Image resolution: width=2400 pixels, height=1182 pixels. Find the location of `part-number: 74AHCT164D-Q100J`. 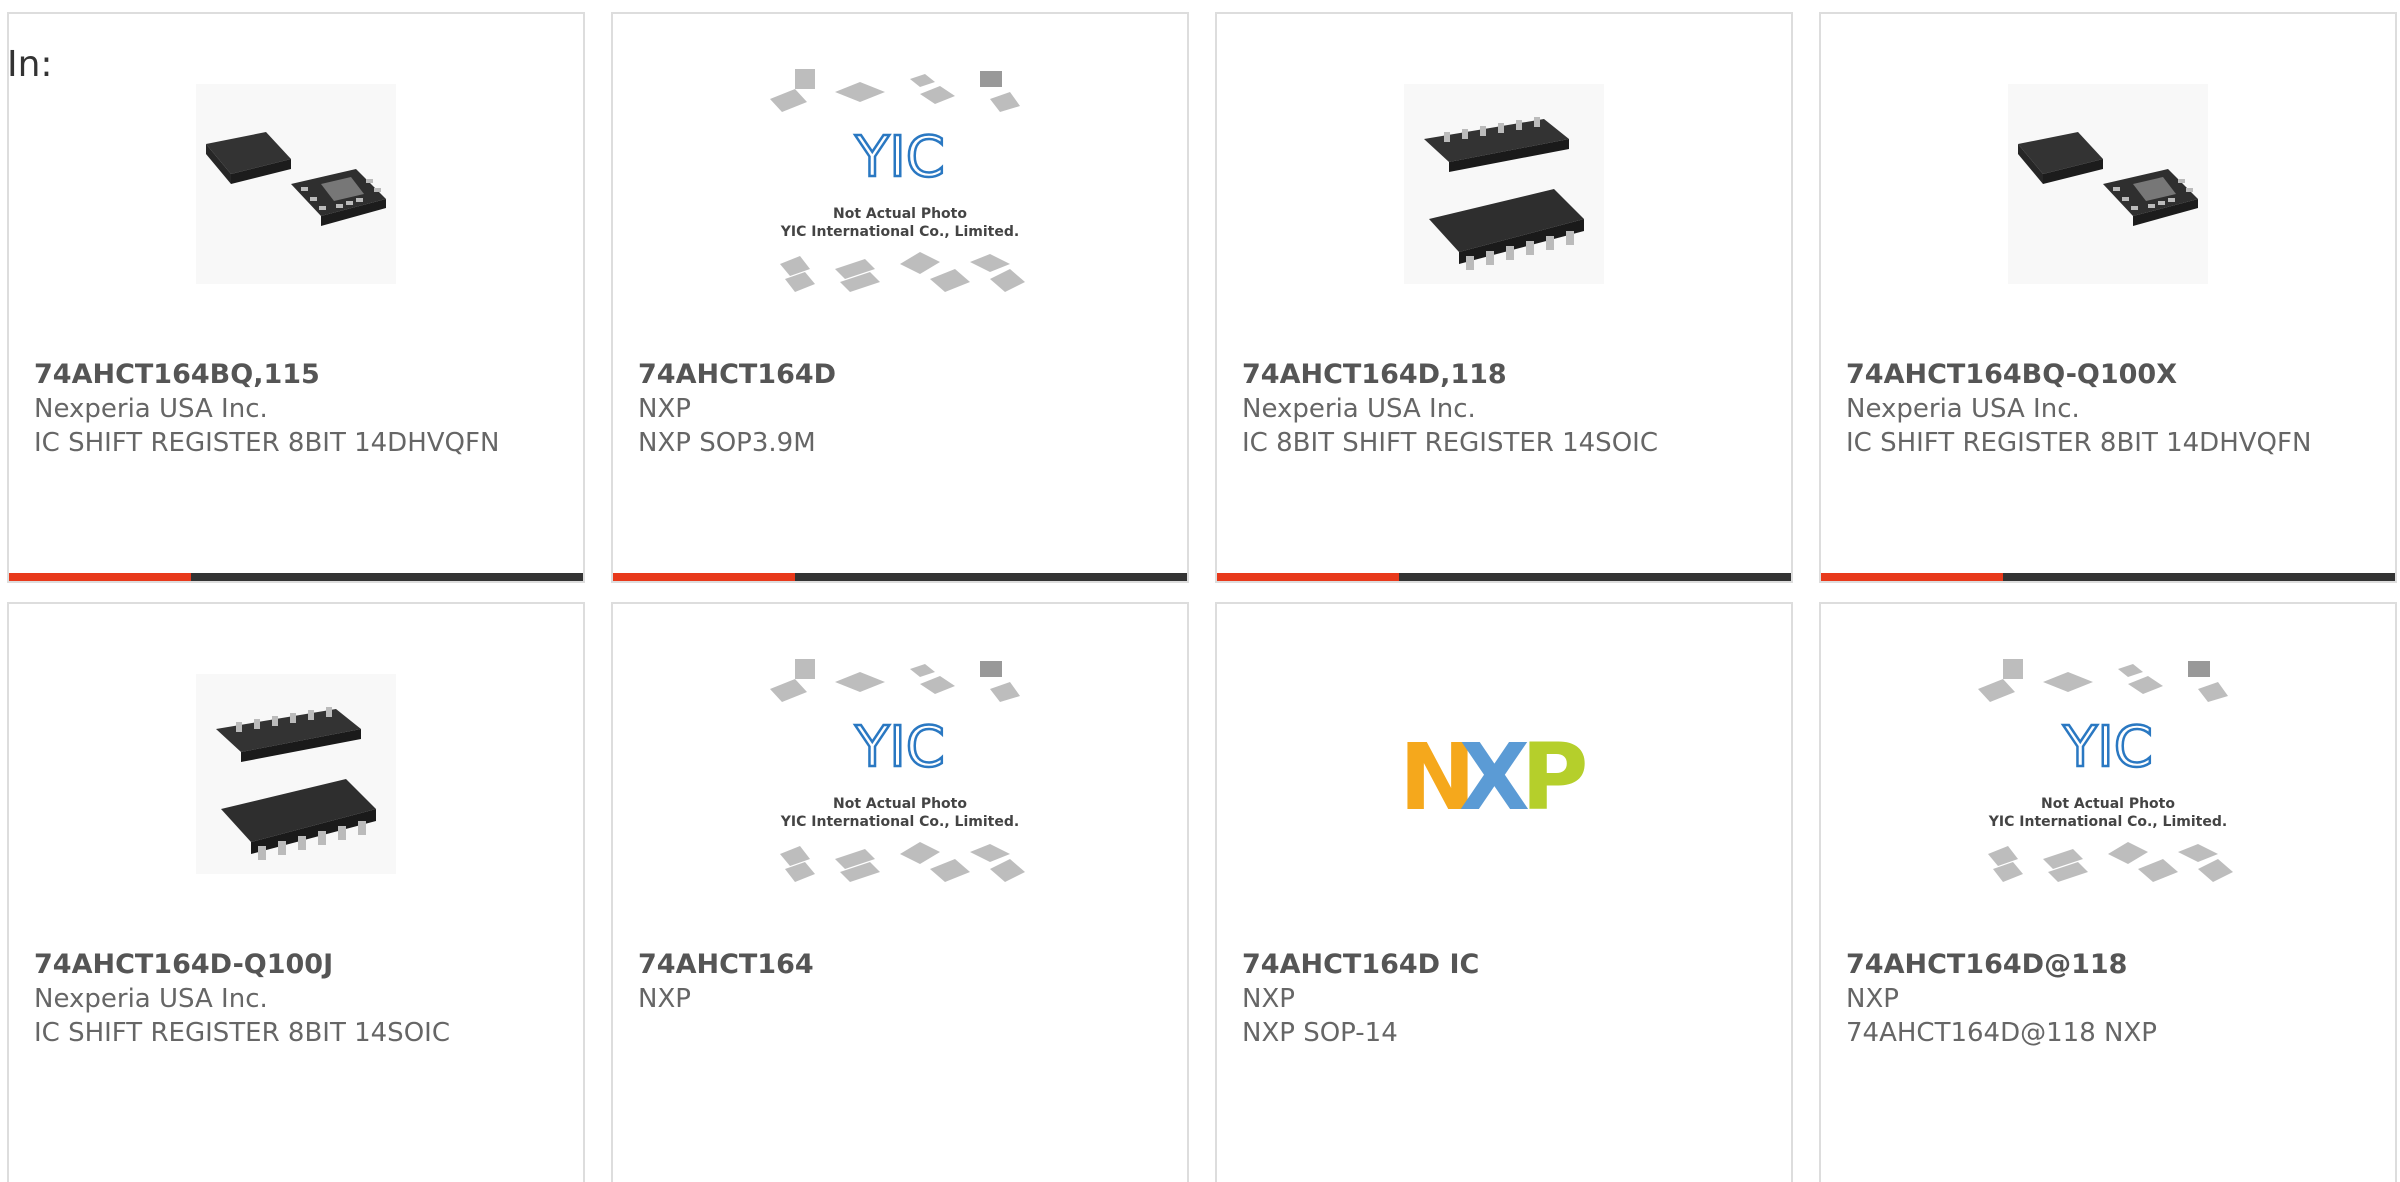

part-number: 74AHCT164D-Q100J is located at coordinates (298, 965).